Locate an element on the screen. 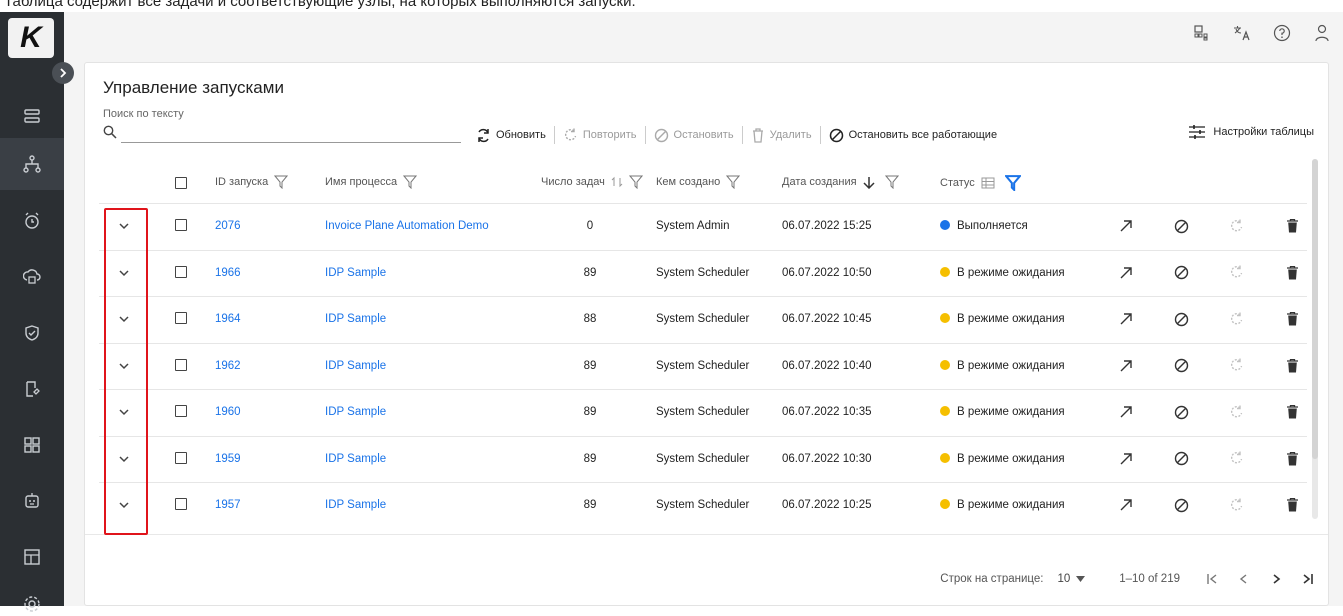 The width and height of the screenshot is (1343, 616). select-all-checkbox is located at coordinates (181, 183).